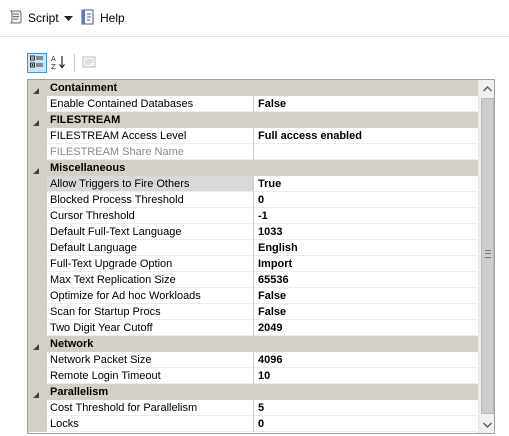 The height and width of the screenshot is (436, 509). Describe the element at coordinates (74, 63) in the screenshot. I see `grid-toolbar-divider` at that location.